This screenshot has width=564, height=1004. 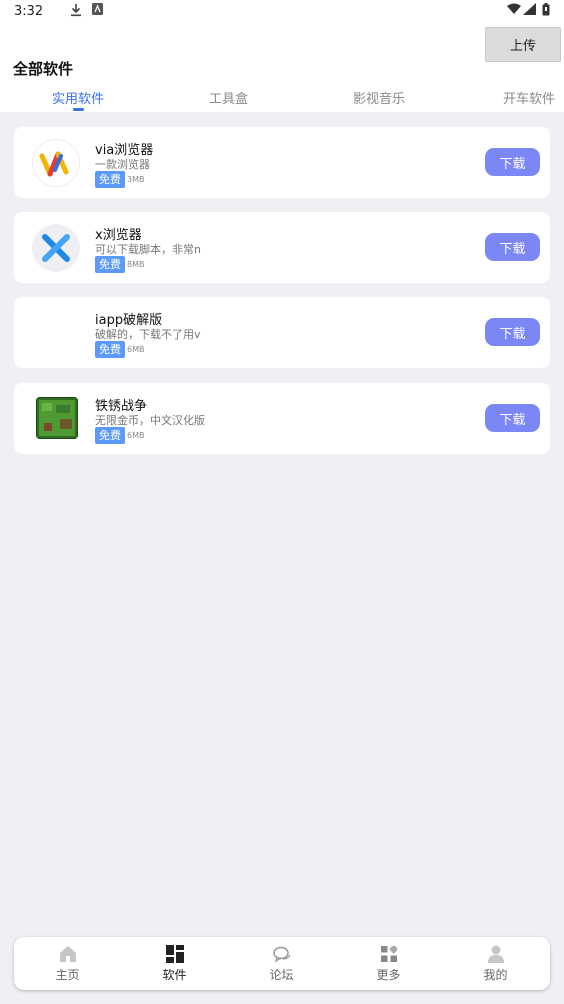 I want to click on app-description: 破解的，下载不了用v, so click(x=148, y=334).